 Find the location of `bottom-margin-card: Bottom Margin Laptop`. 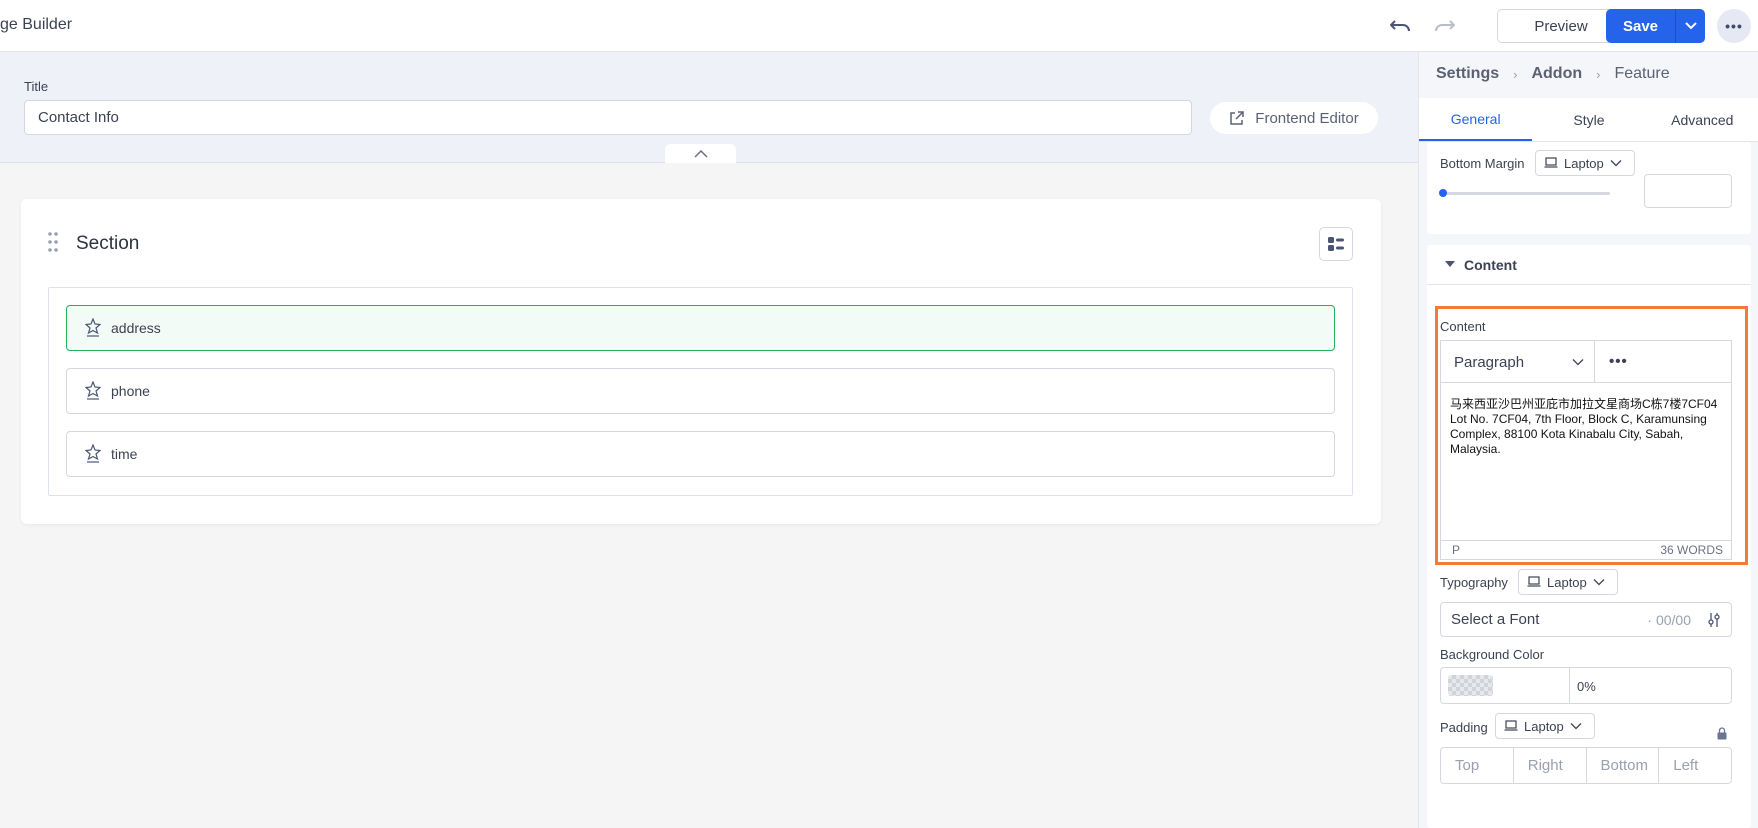

bottom-margin-card: Bottom Margin Laptop is located at coordinates (1589, 188).